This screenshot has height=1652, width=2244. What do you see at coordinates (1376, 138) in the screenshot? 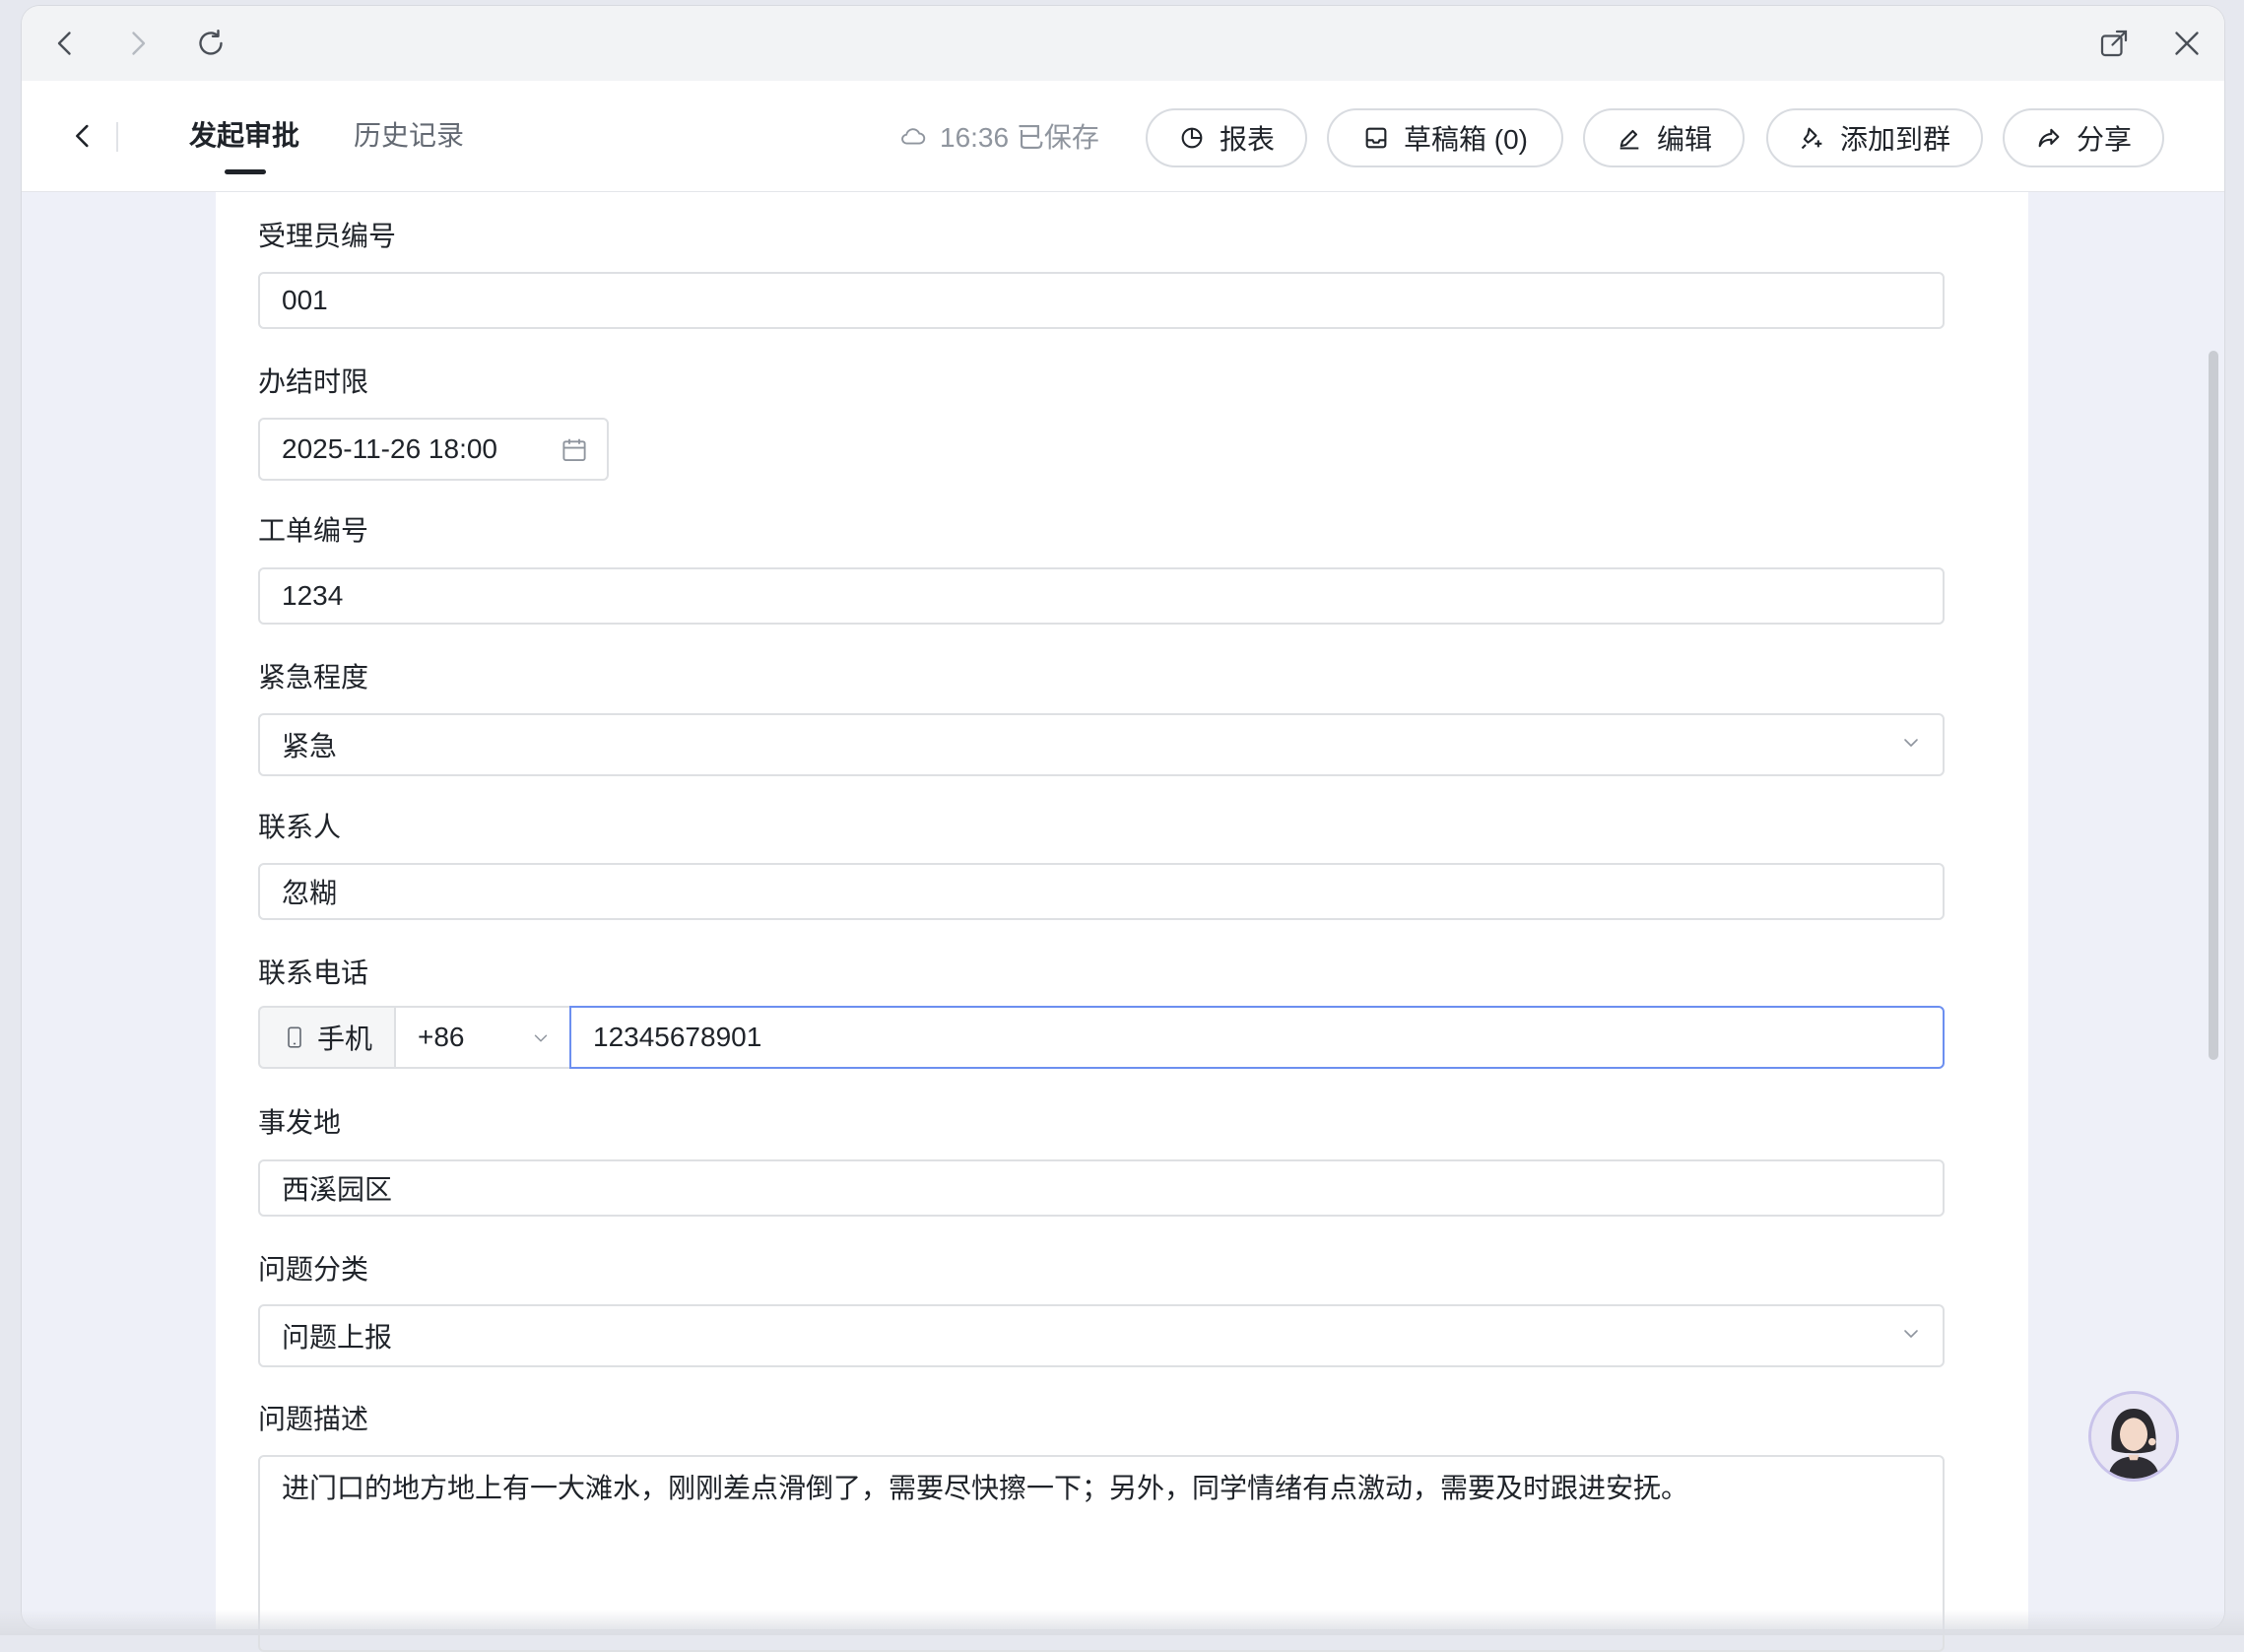
I see `inbox-icon` at bounding box center [1376, 138].